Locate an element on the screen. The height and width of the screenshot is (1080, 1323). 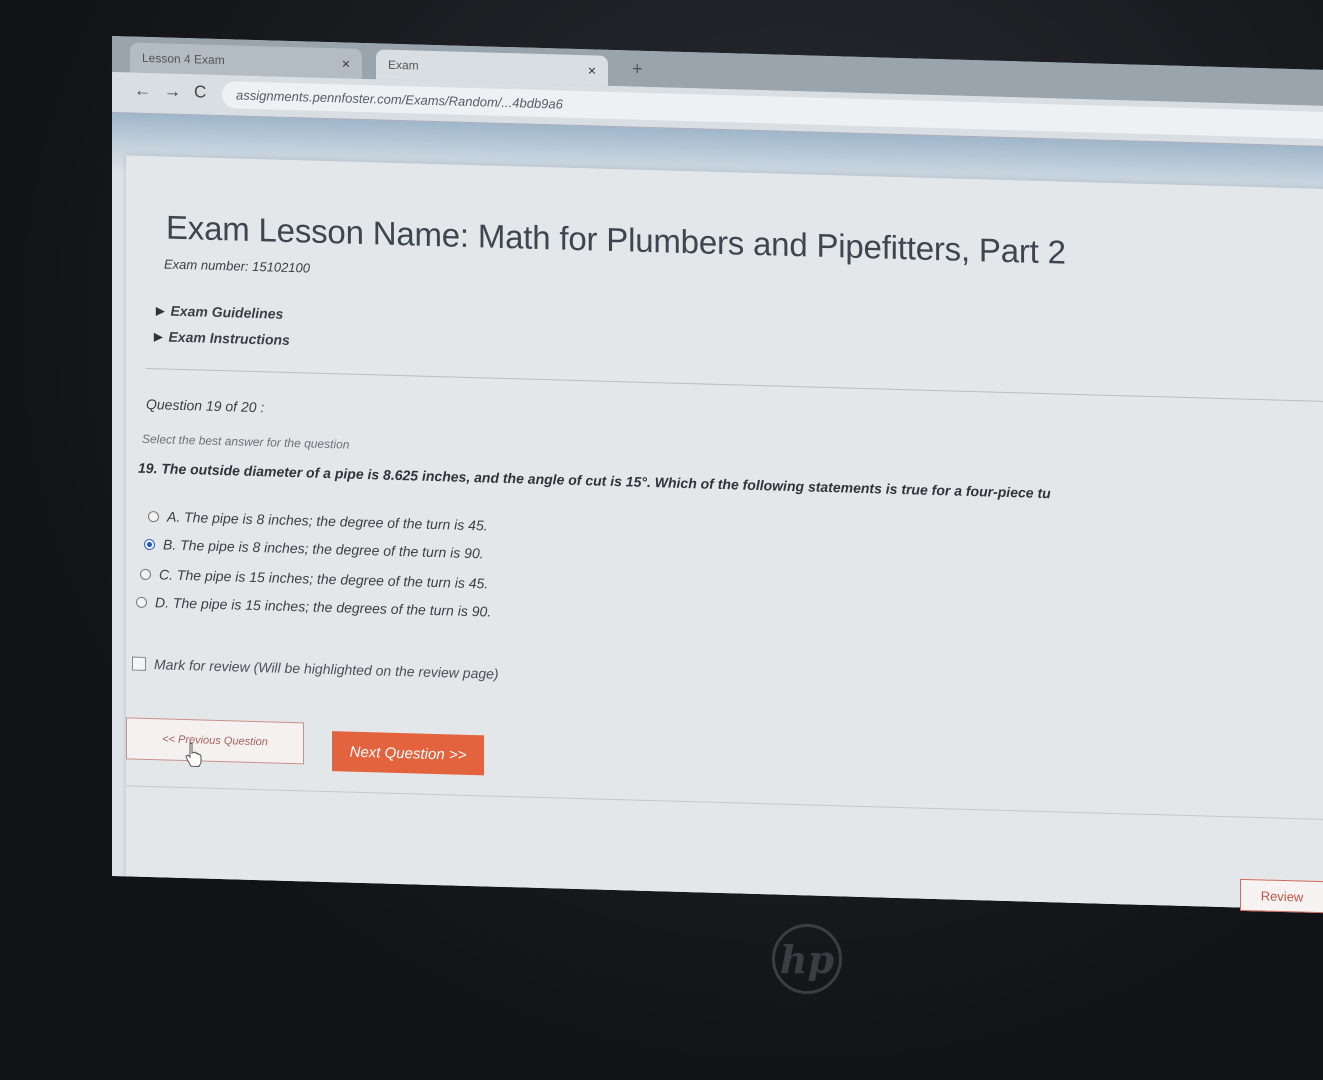
link-label: Exam Guidelines is located at coordinates (227, 312).